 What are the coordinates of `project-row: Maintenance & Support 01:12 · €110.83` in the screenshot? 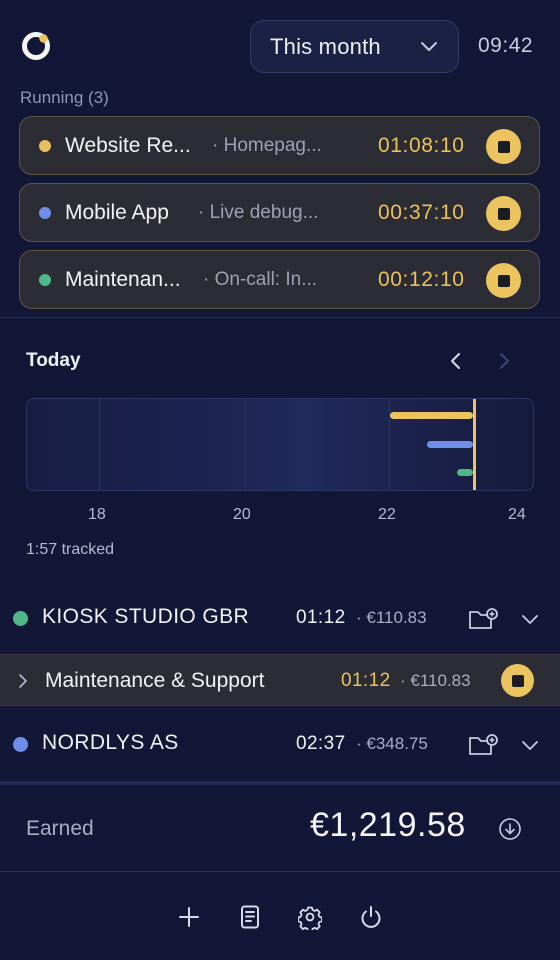 It's located at (280, 680).